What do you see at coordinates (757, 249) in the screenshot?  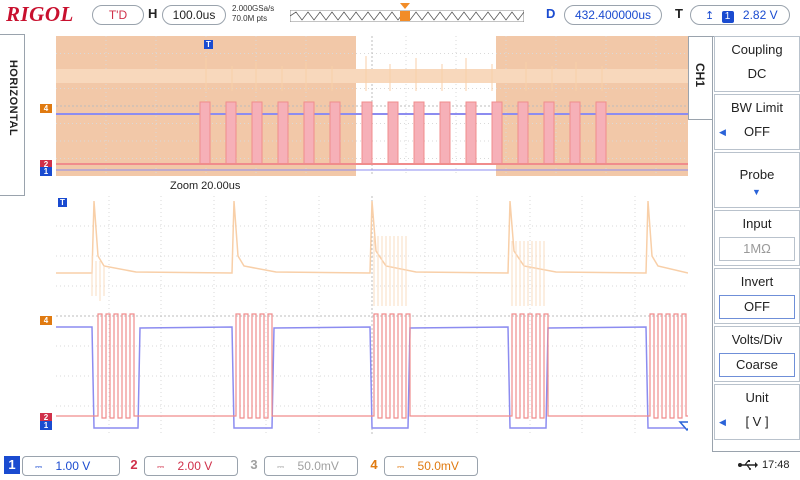 I see `input-impedance-value: 1MΩ` at bounding box center [757, 249].